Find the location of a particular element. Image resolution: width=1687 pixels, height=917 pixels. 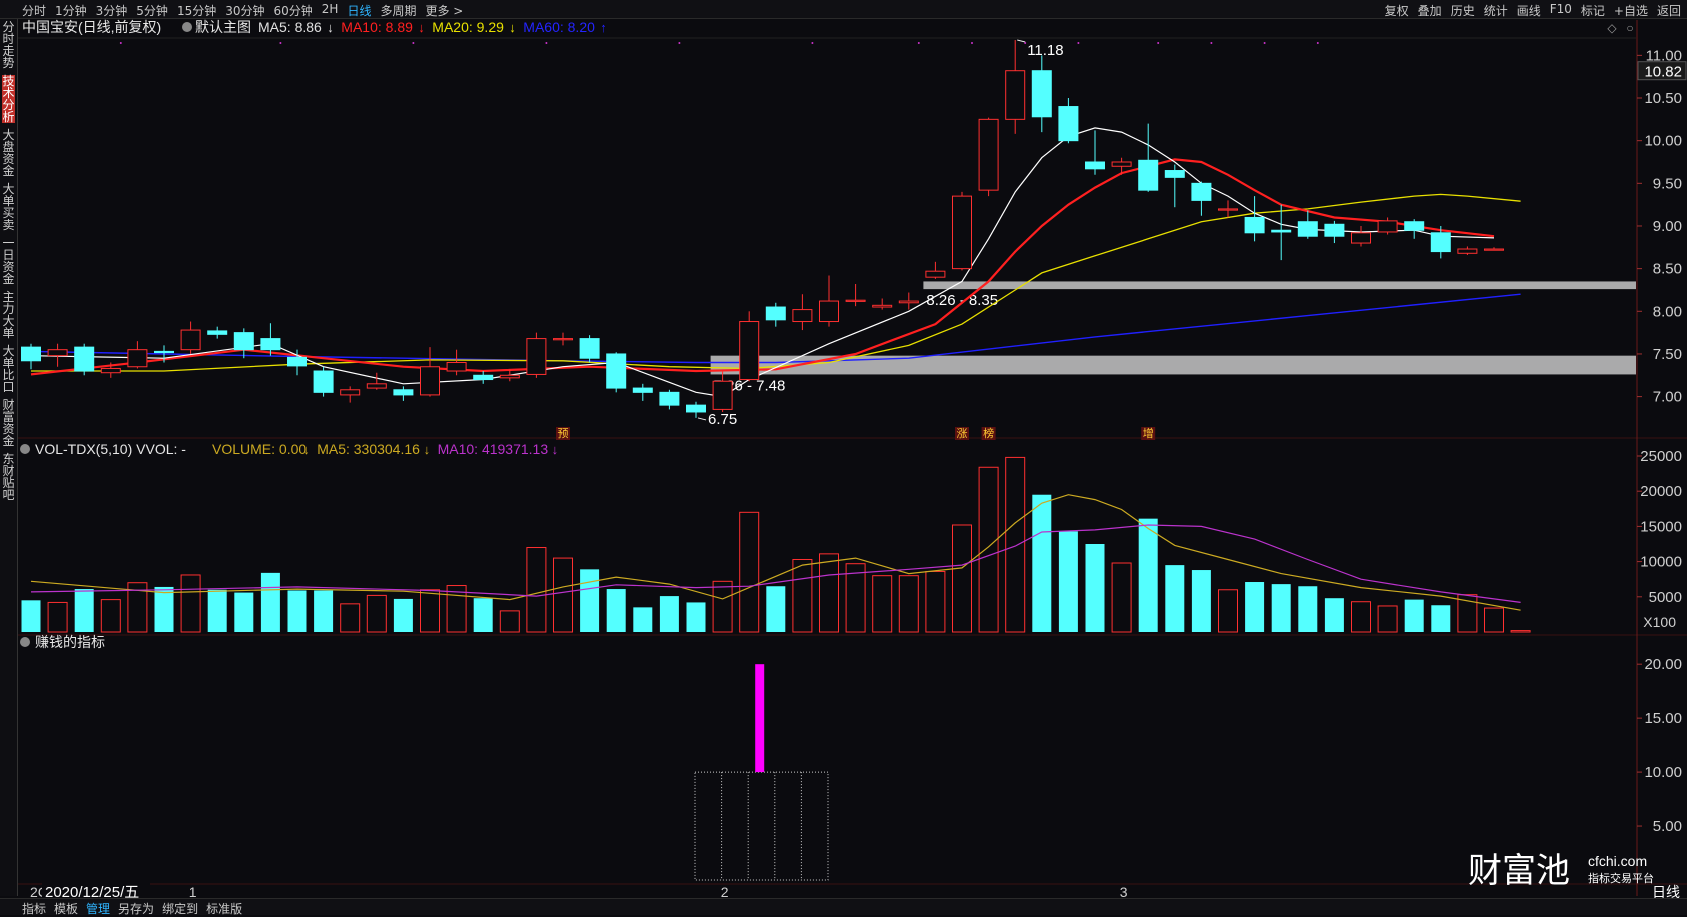

legend-arrow-3: ↑ is located at coordinates (603, 27).